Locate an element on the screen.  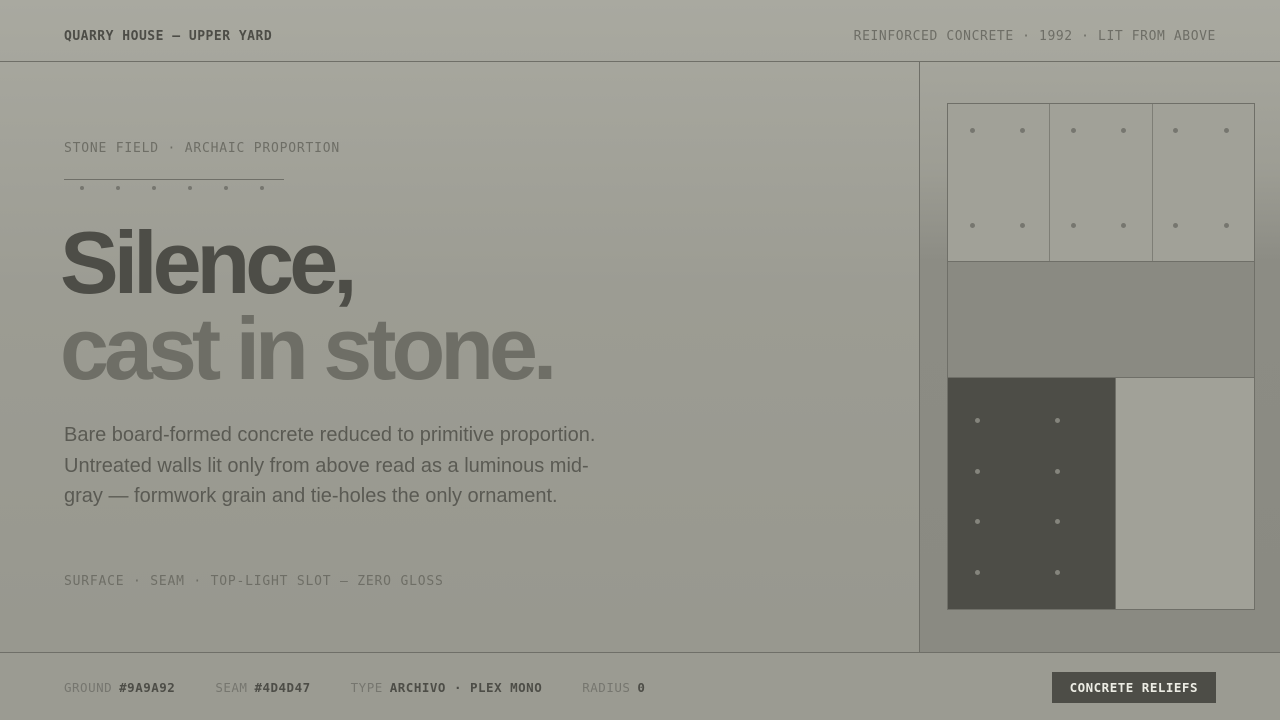
eyebrow-label: STONE FIELD · ARCHAIC PROPORTION is located at coordinates (202, 148).